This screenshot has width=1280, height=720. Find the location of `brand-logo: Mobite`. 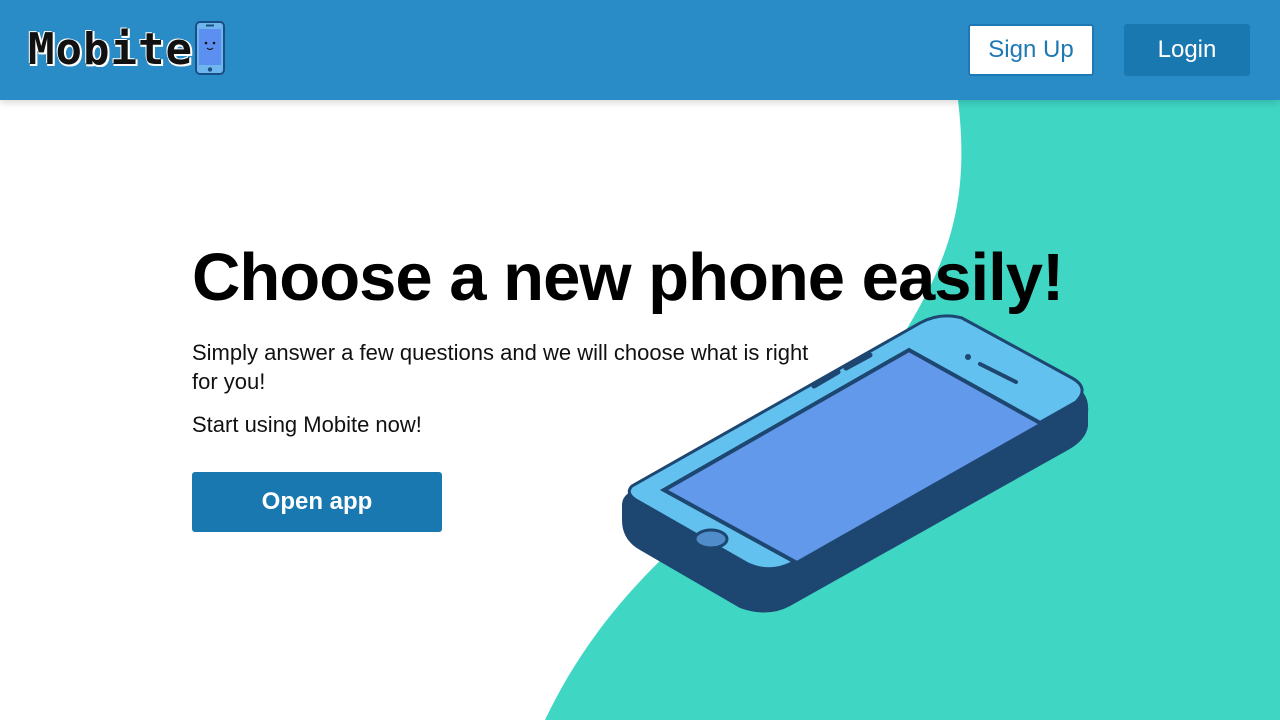

brand-logo: Mobite is located at coordinates (126, 50).